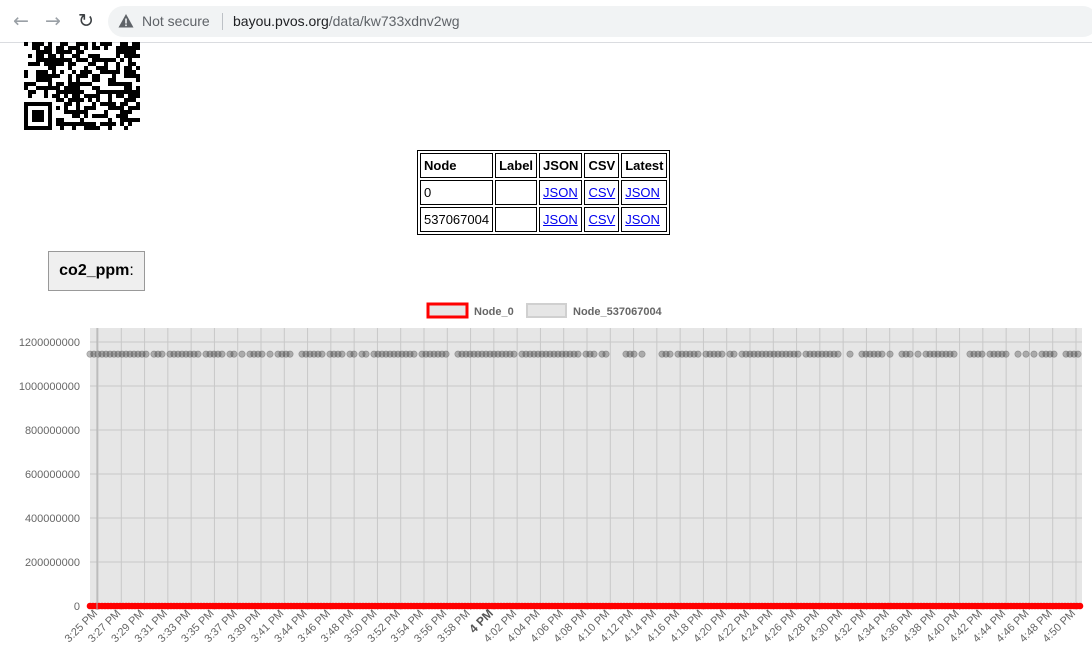 This screenshot has height=654, width=1092. What do you see at coordinates (281, 21) in the screenshot?
I see `url-host: bayou.pvos.org` at bounding box center [281, 21].